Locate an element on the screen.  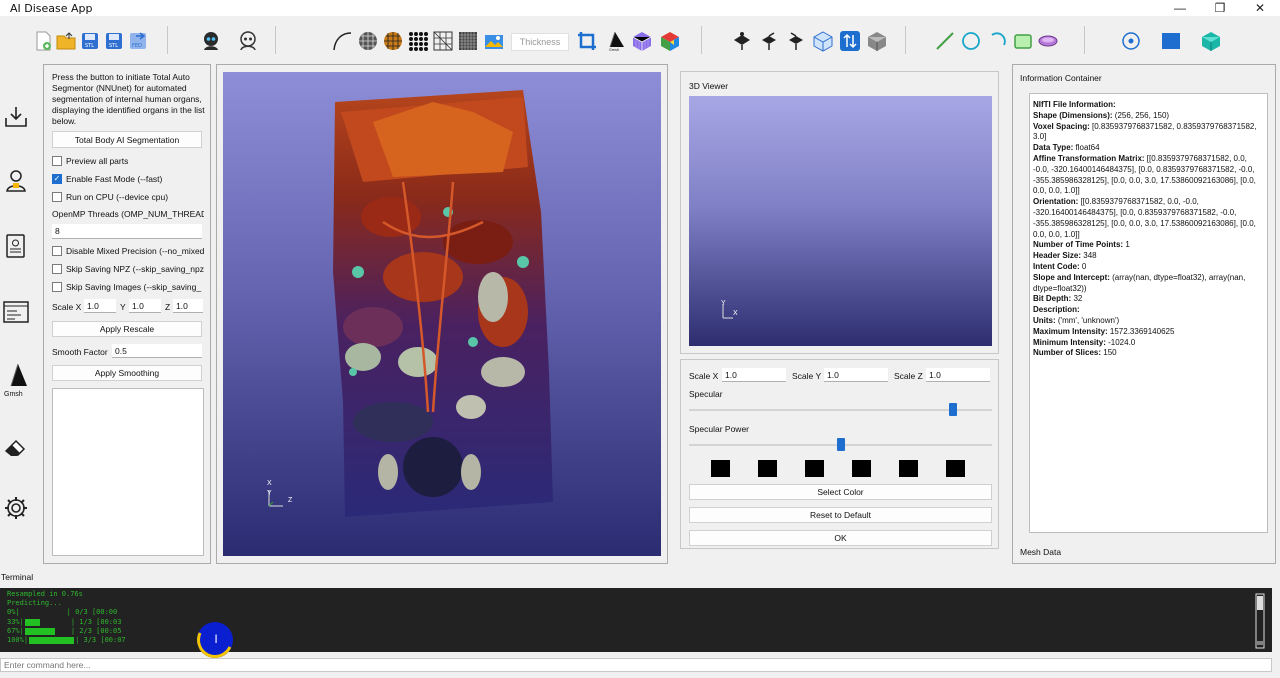
color-cube-icon is located at coordinates (670, 41).